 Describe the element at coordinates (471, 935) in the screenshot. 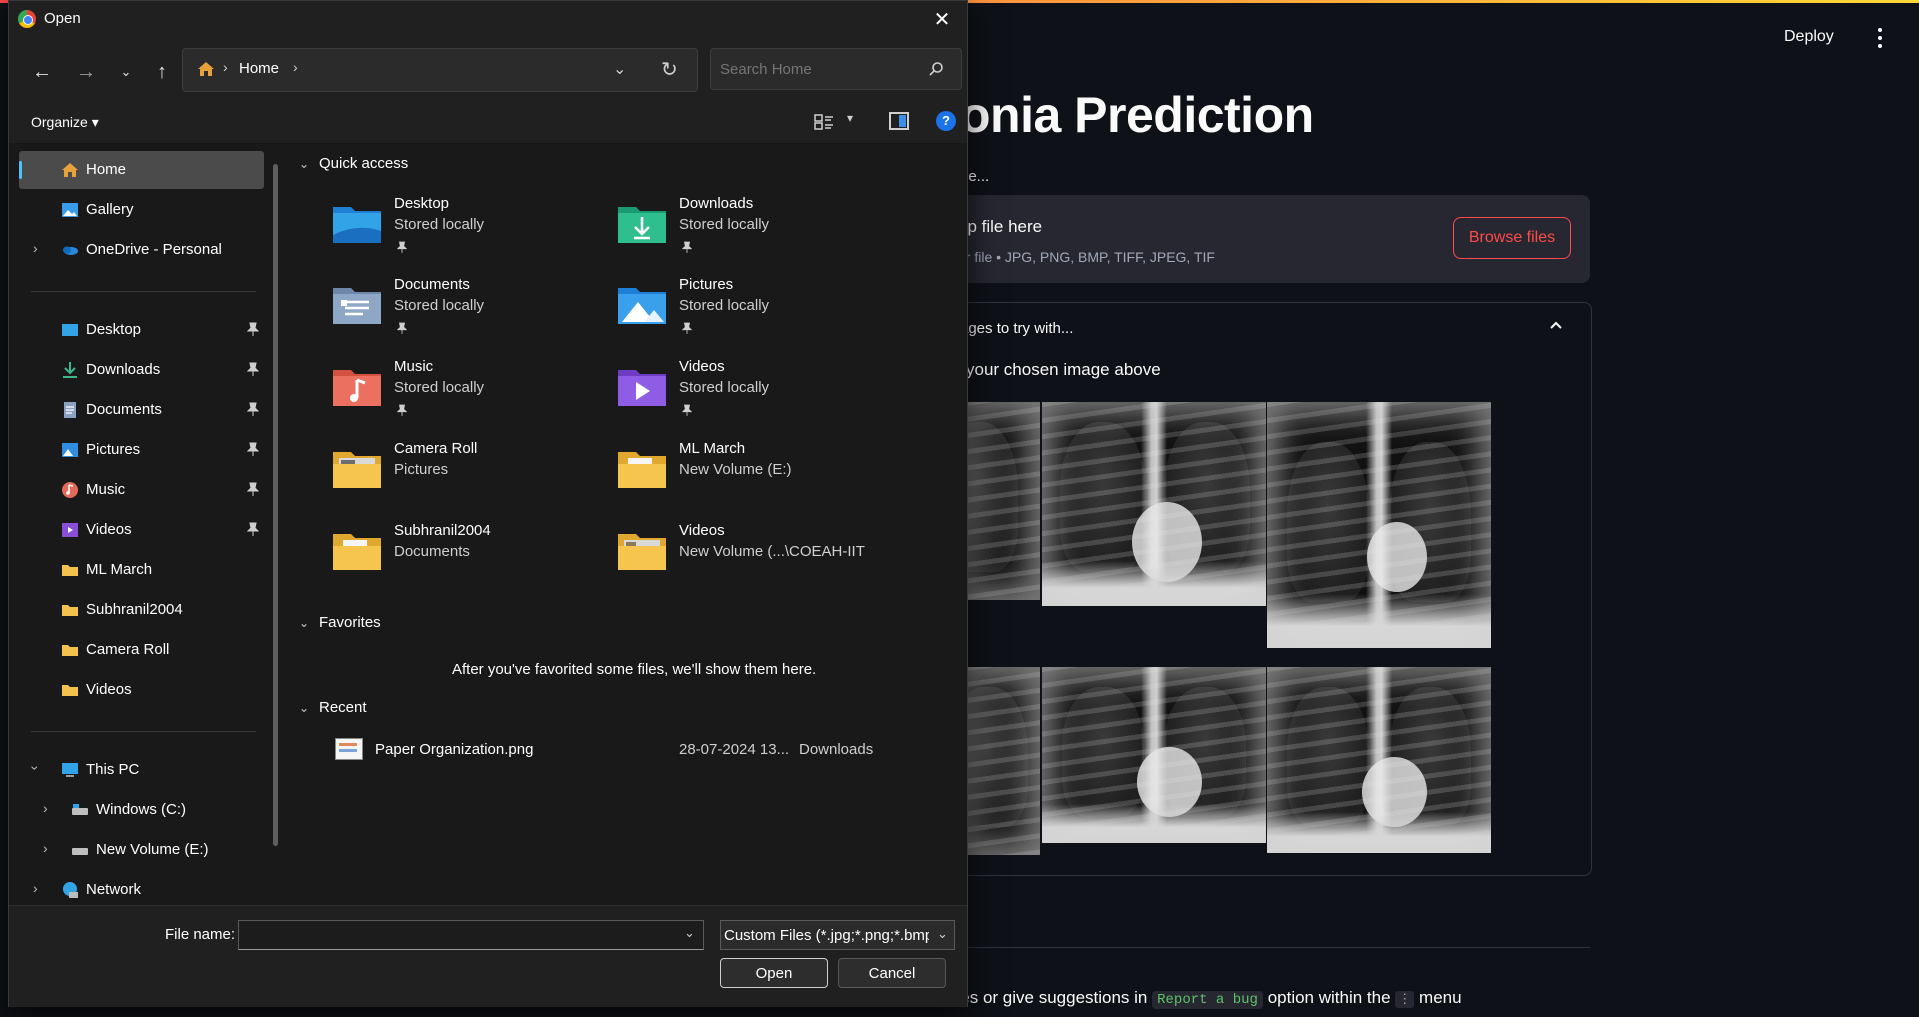

I see `file-name-input` at that location.